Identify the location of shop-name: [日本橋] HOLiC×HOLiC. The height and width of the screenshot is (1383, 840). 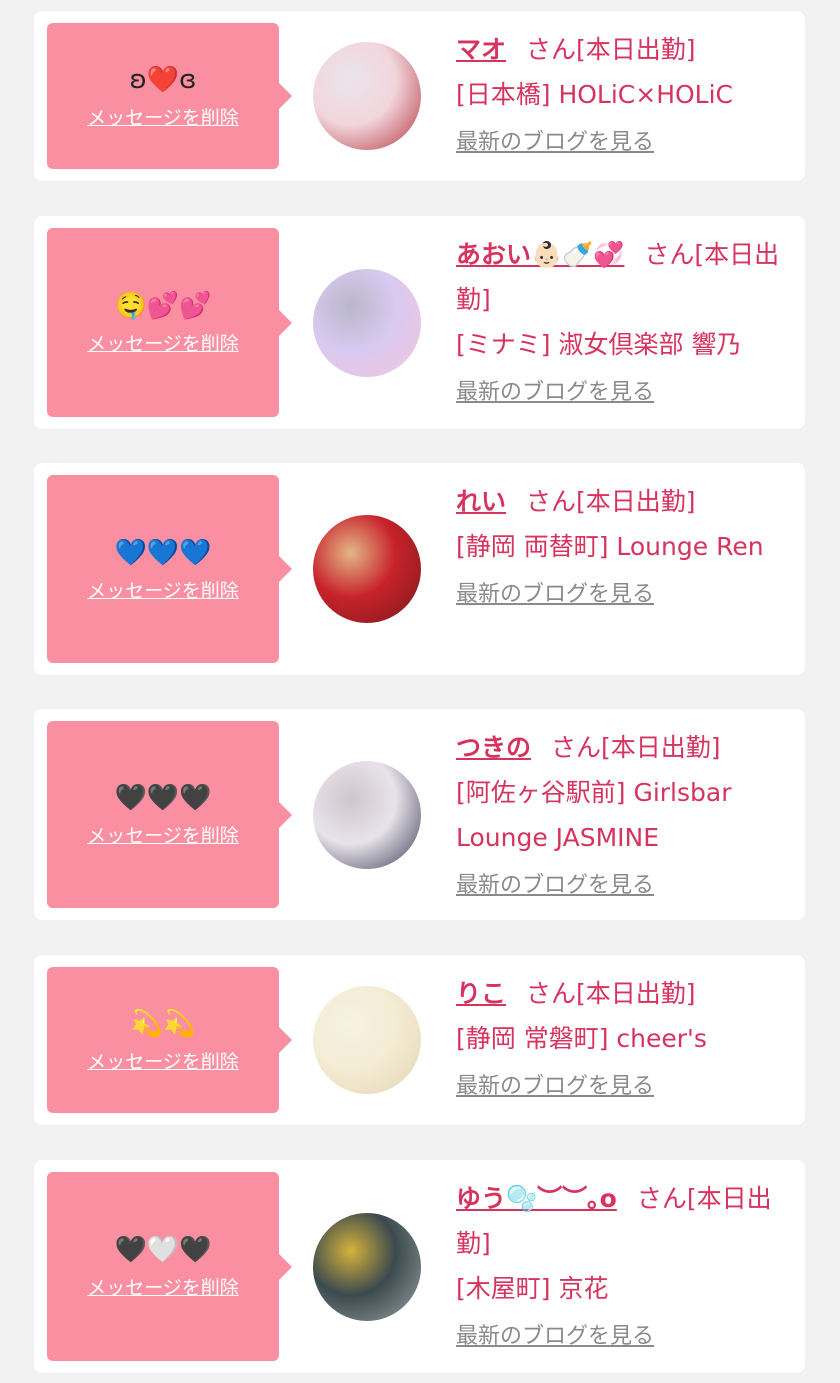
(595, 94).